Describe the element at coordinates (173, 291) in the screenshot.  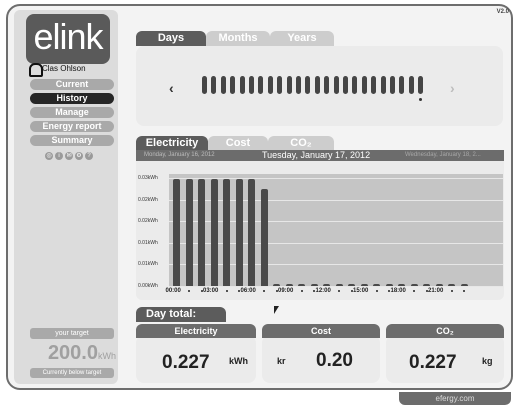
I see `x-tick-label: 00:00` at that location.